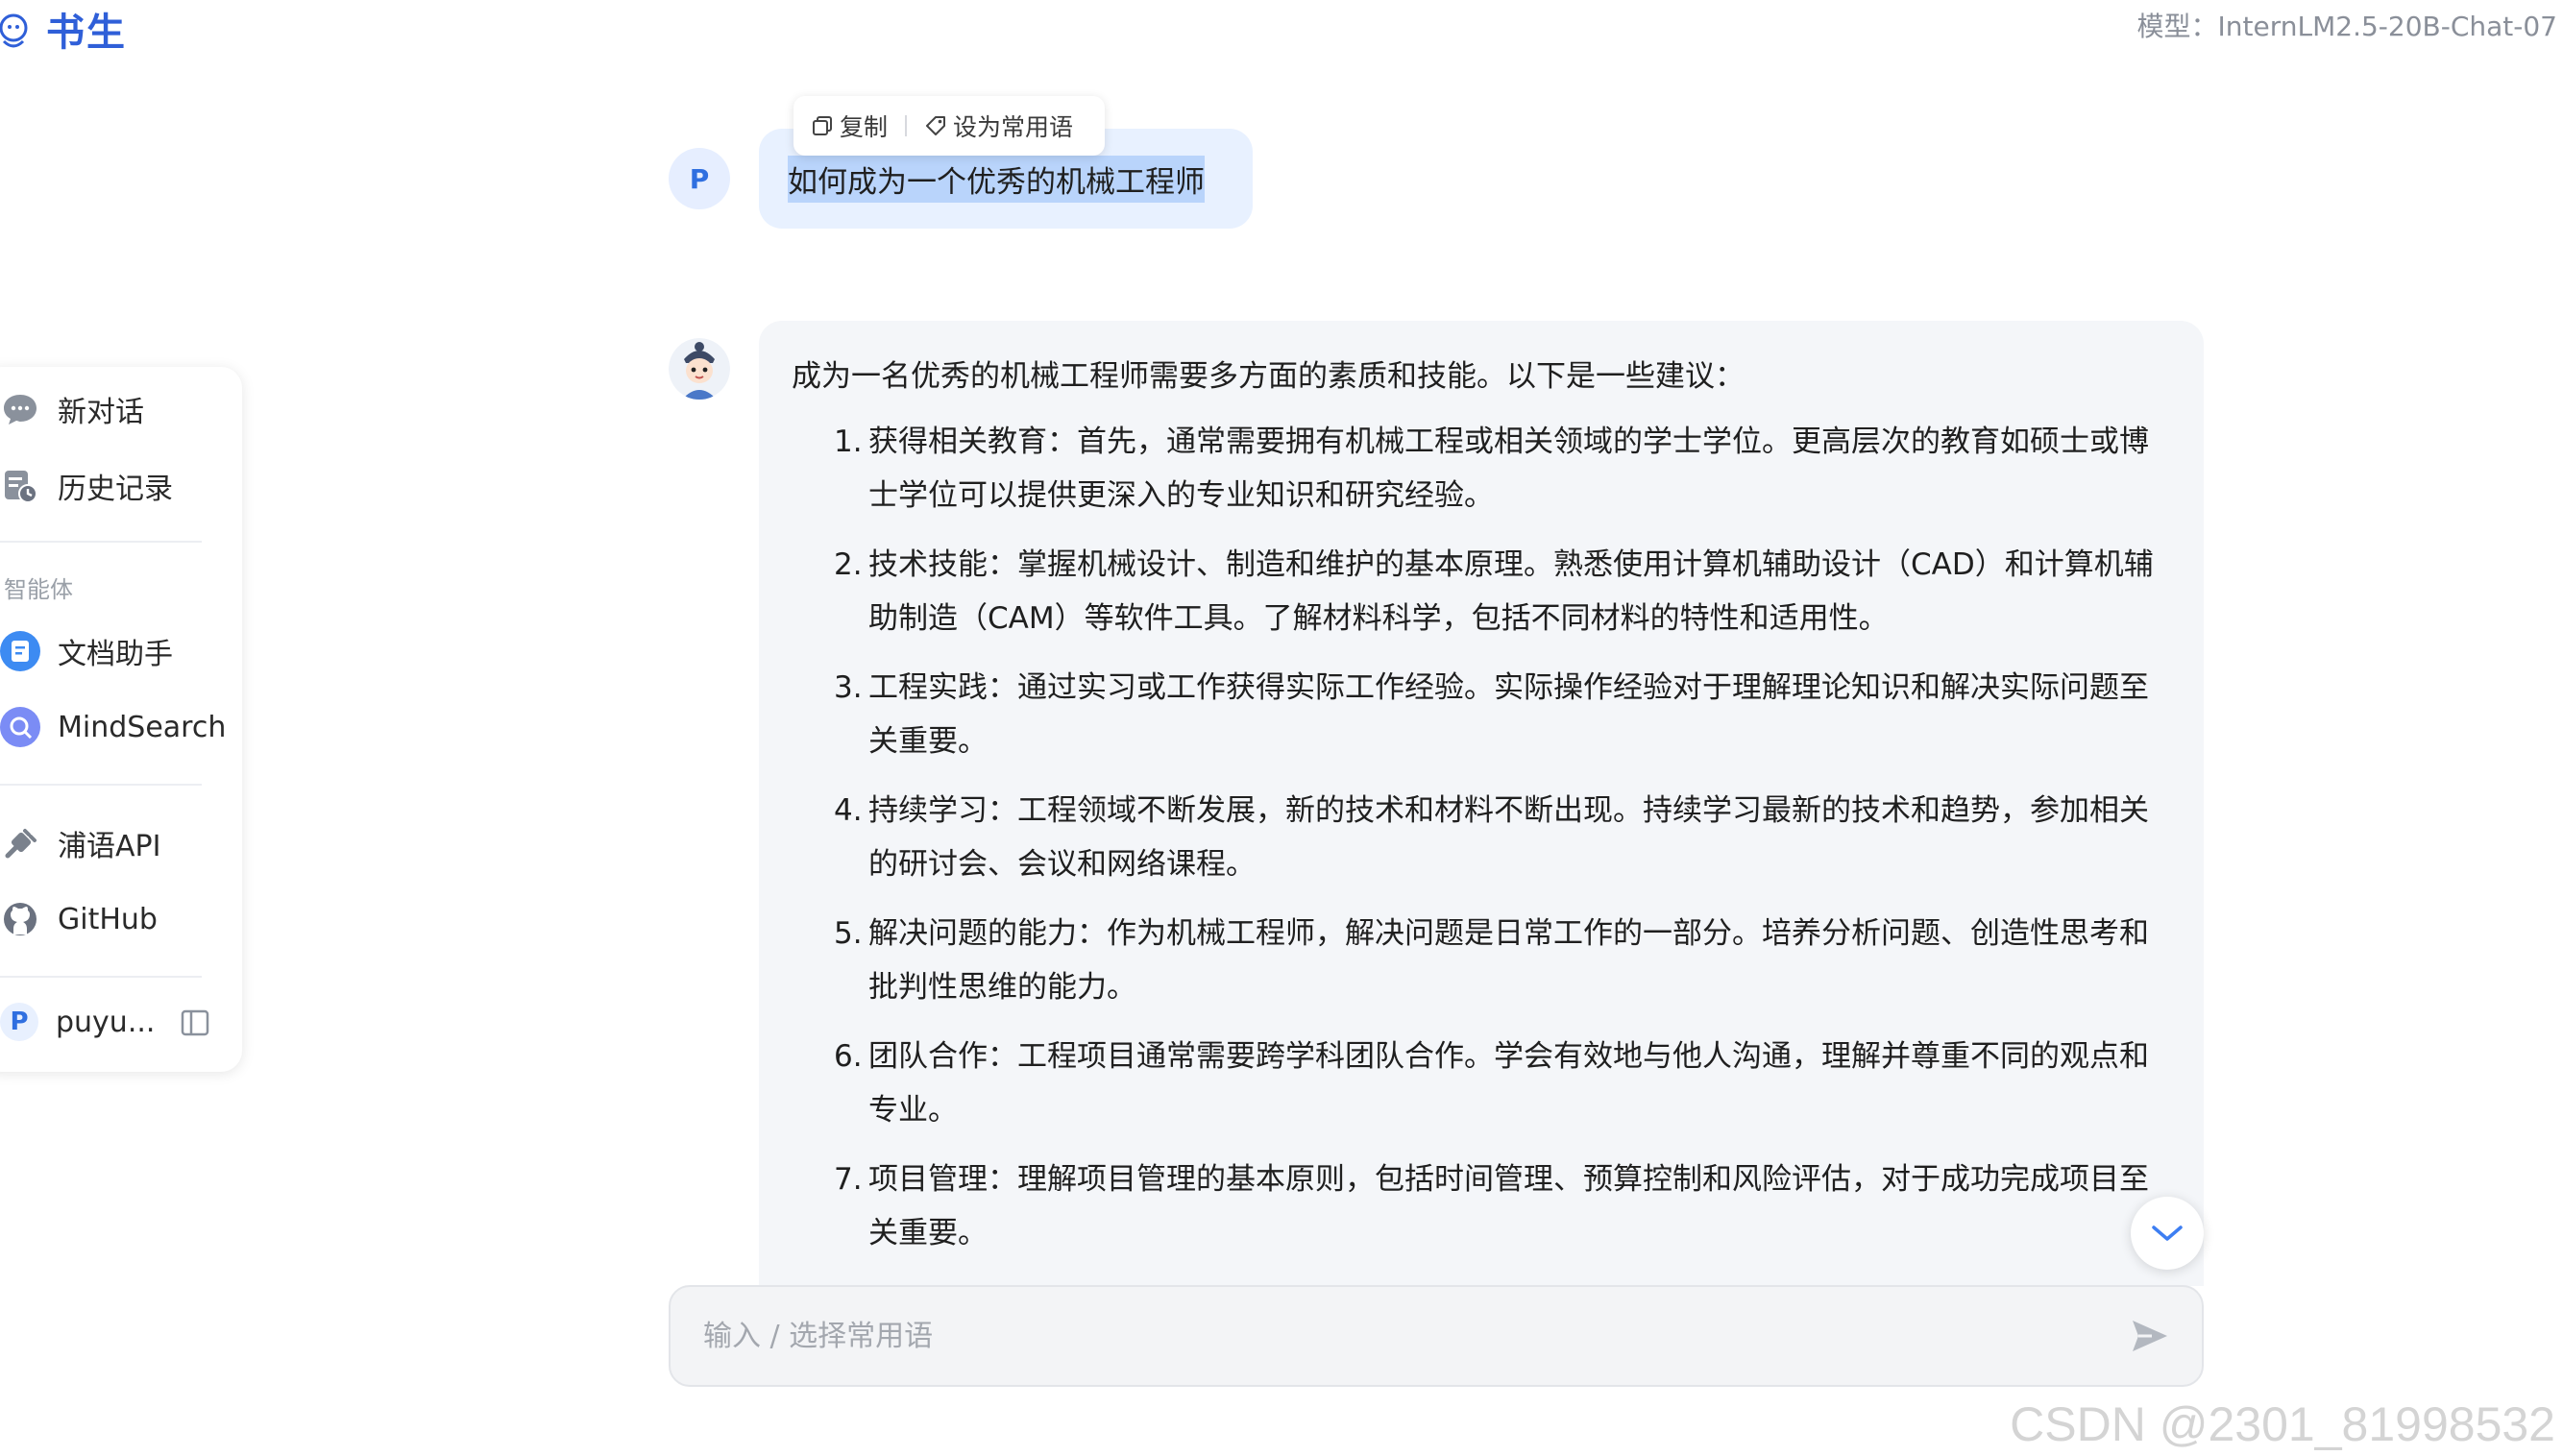  Describe the element at coordinates (20, 727) in the screenshot. I see `mindsearch-icon` at that location.